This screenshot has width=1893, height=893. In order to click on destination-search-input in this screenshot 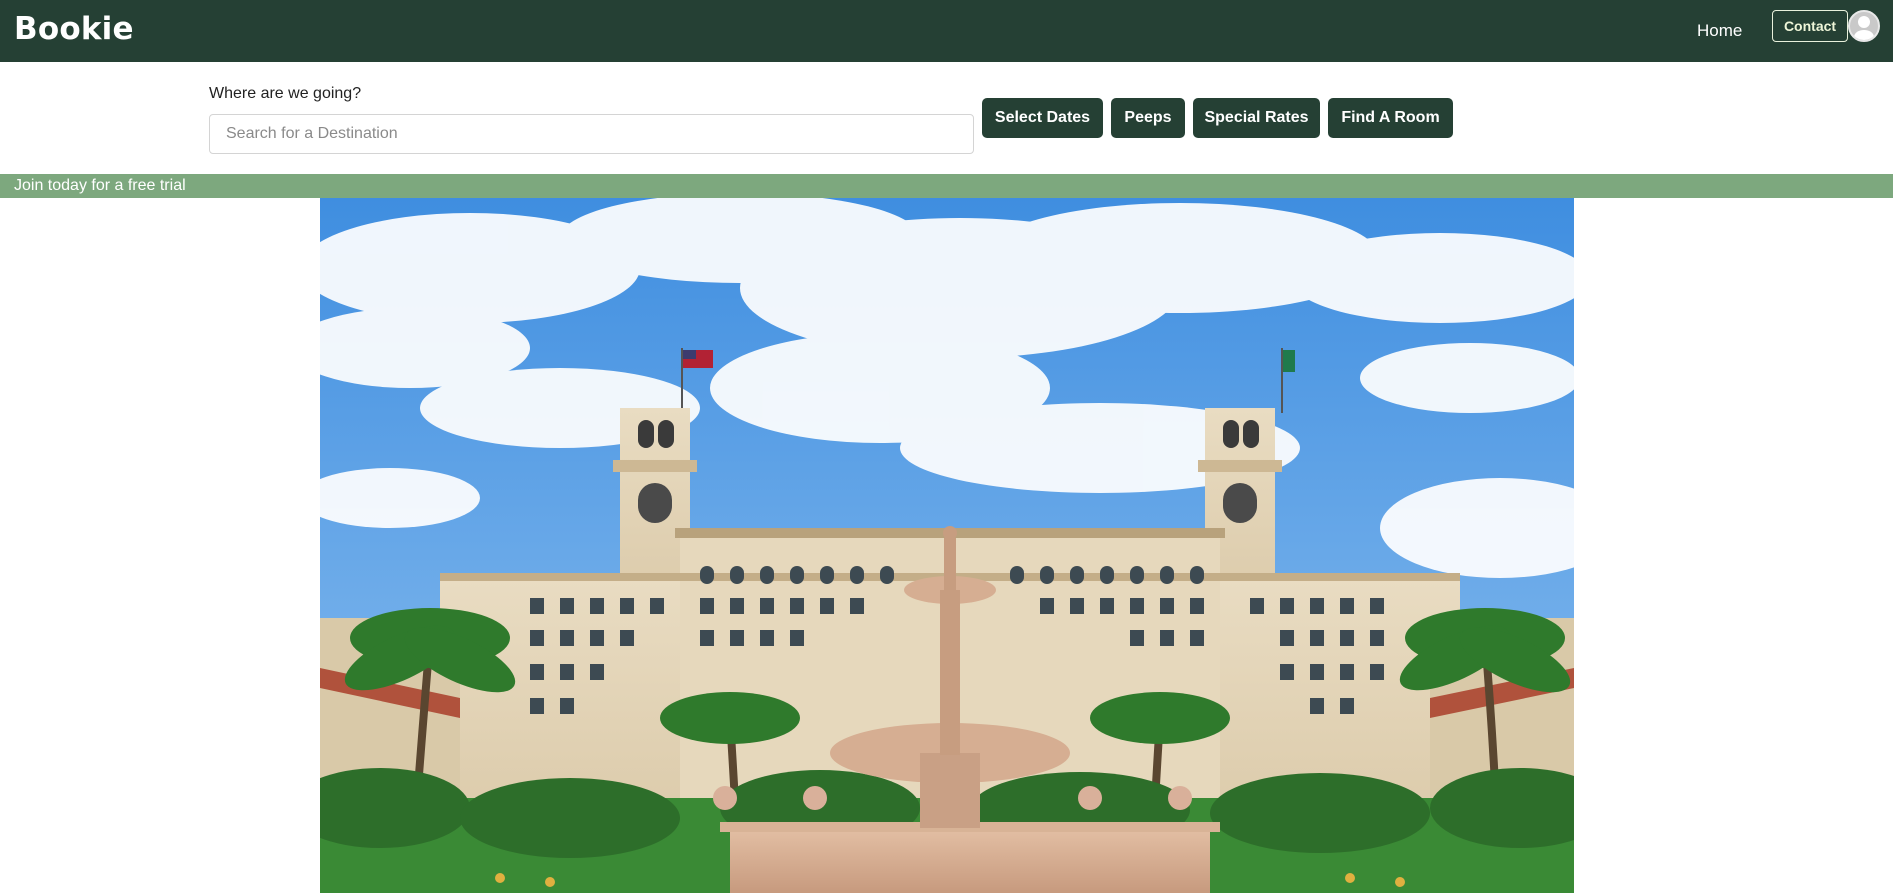, I will do `click(591, 134)`.